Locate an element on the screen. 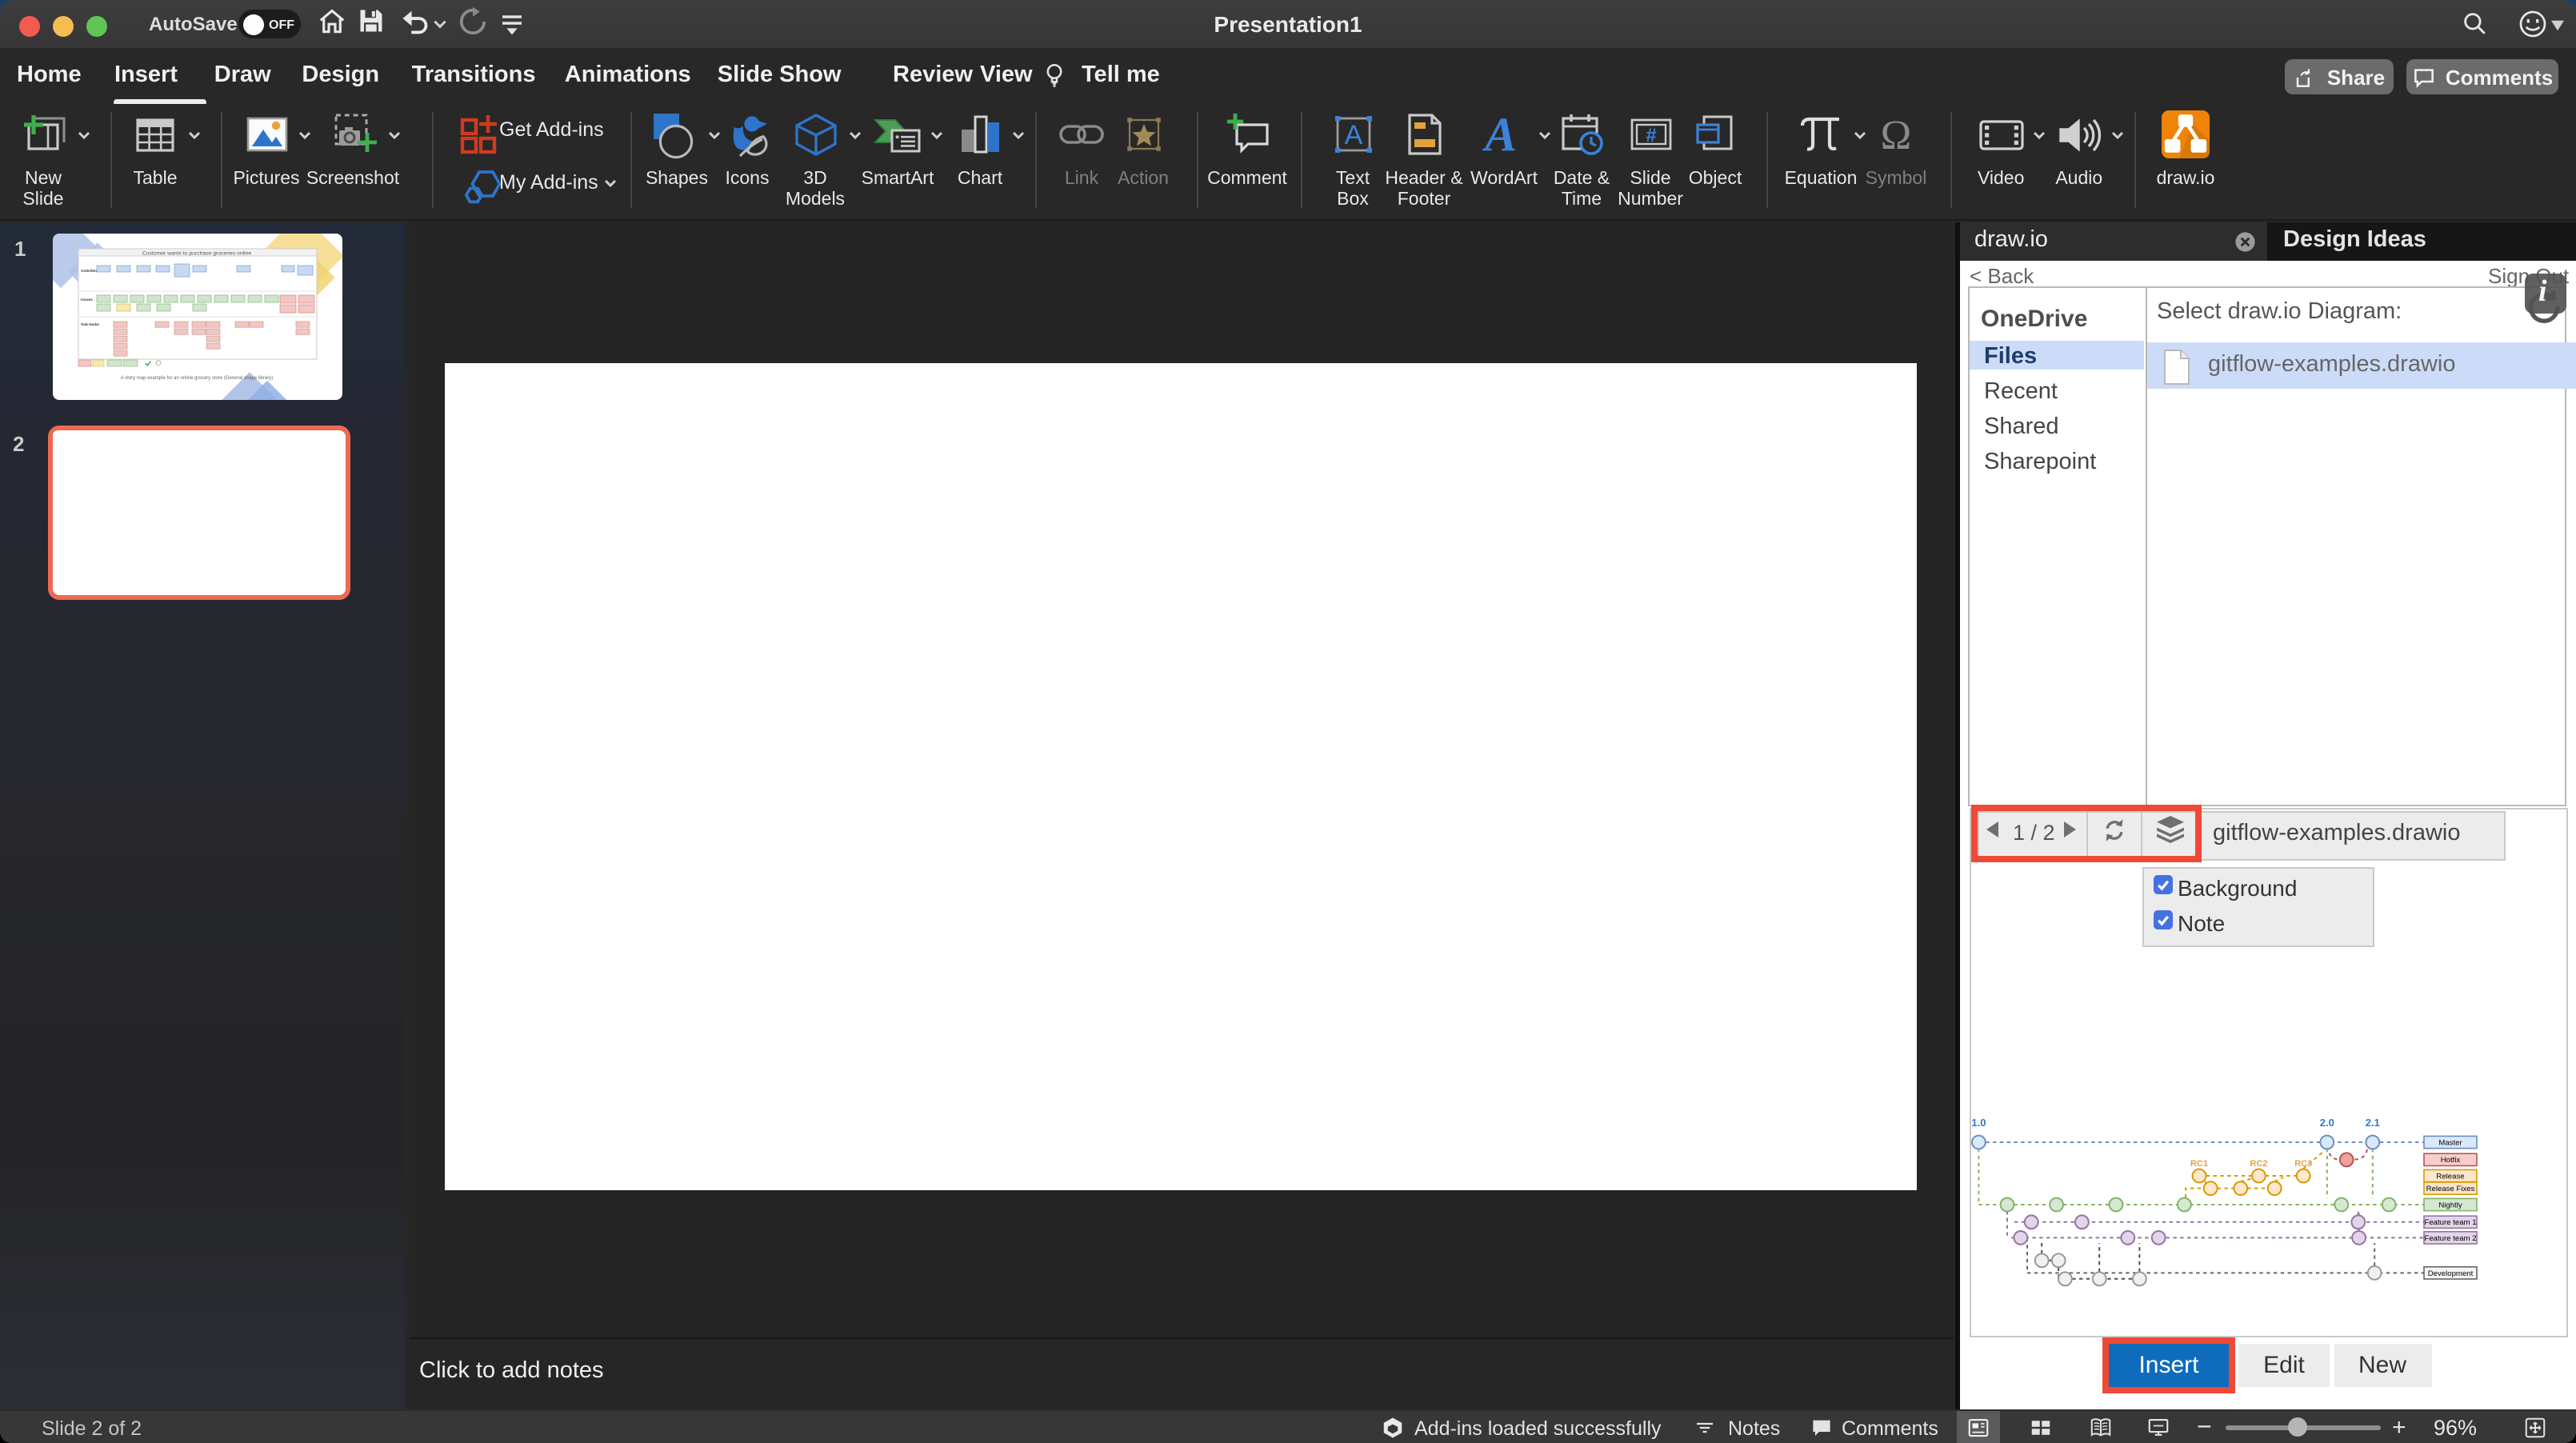  svg-text: 1.0 is located at coordinates (1978, 1123).